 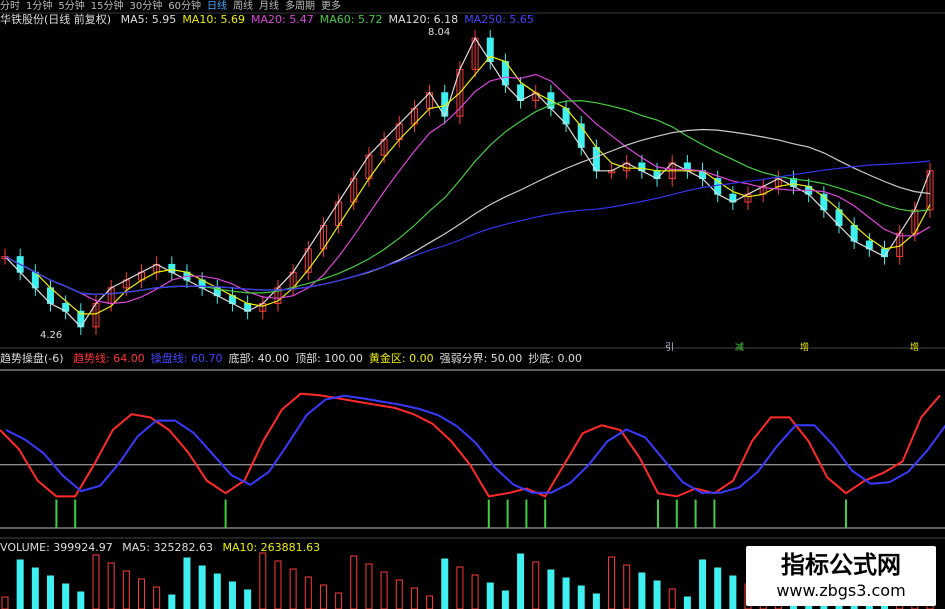 What do you see at coordinates (51, 335) in the screenshot?
I see `low-price-label: 4.26` at bounding box center [51, 335].